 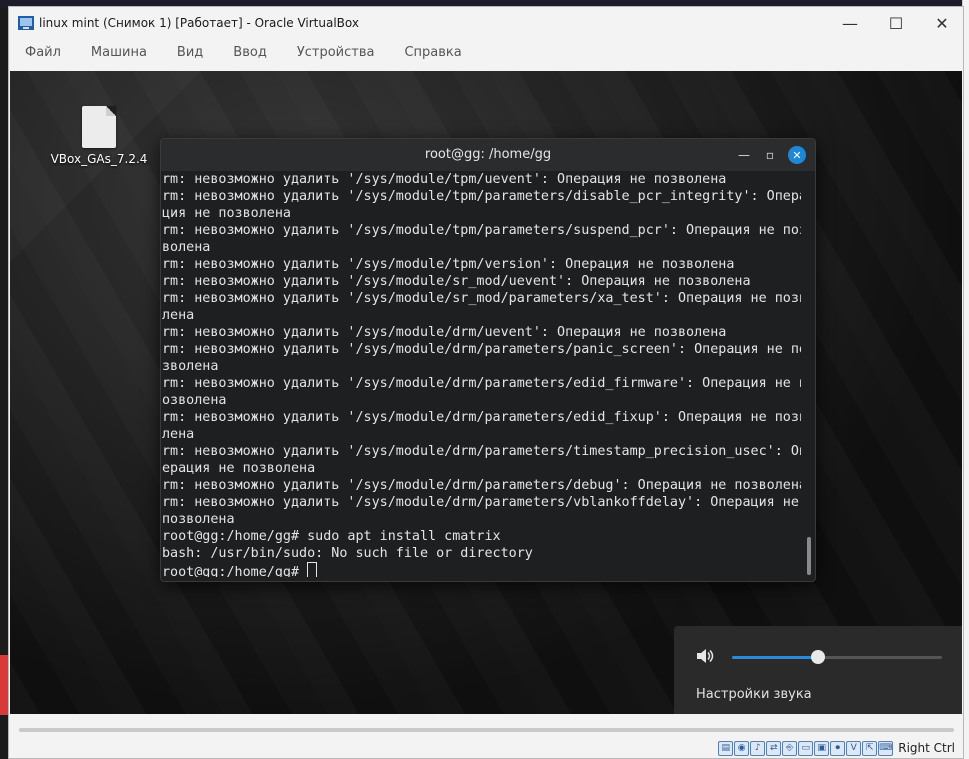 What do you see at coordinates (26, 23) in the screenshot?
I see `virtualbox-app-icon` at bounding box center [26, 23].